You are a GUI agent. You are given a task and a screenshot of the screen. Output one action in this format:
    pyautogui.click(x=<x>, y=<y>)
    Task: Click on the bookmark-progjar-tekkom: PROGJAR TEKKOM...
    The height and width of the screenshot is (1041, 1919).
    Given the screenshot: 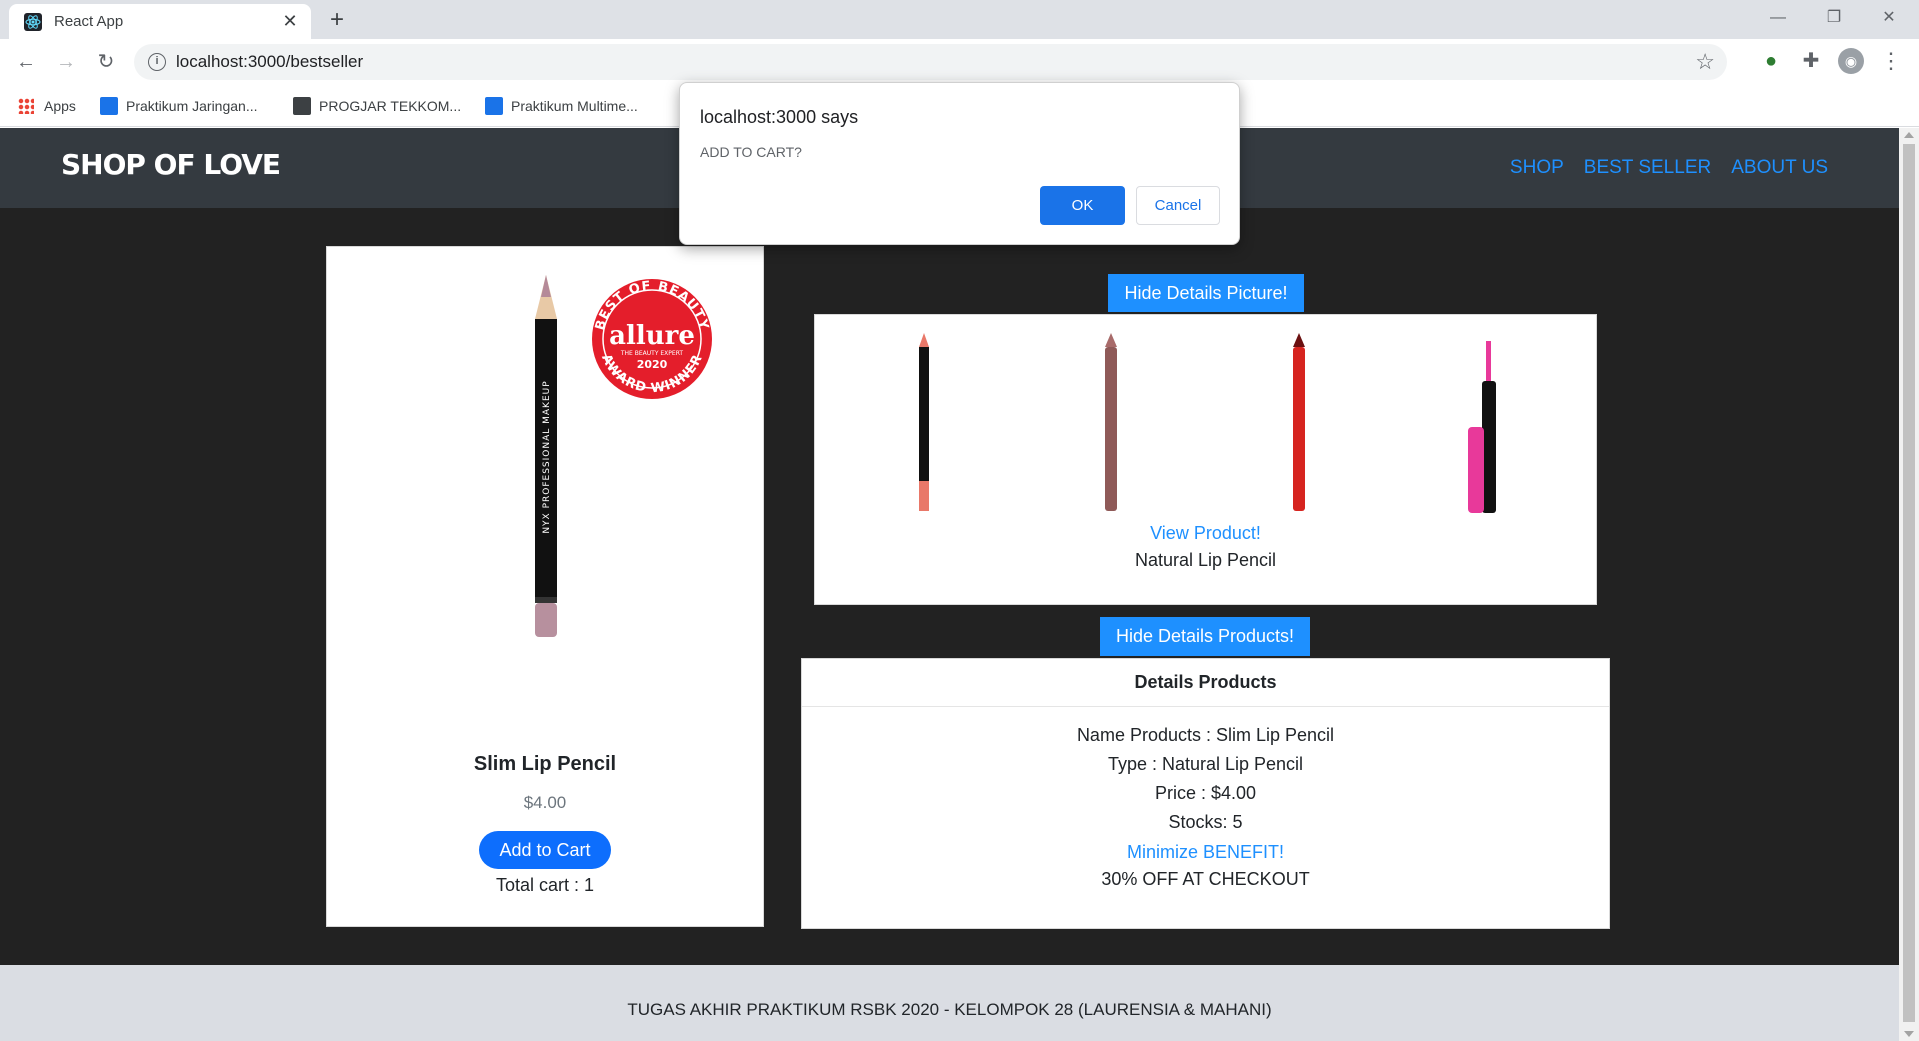 What is the action you would take?
    pyautogui.click(x=377, y=106)
    